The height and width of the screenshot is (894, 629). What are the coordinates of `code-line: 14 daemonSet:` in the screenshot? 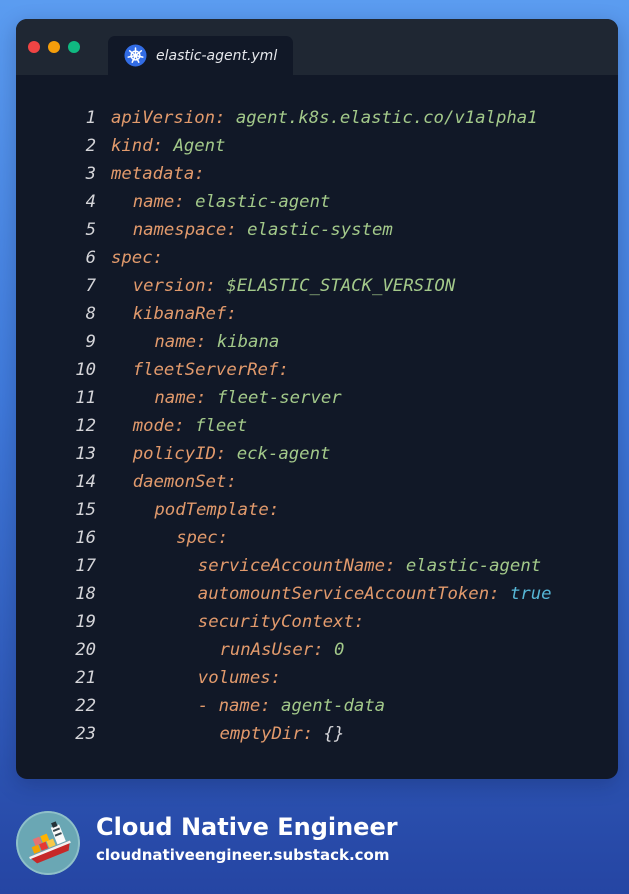 It's located at (317, 482).